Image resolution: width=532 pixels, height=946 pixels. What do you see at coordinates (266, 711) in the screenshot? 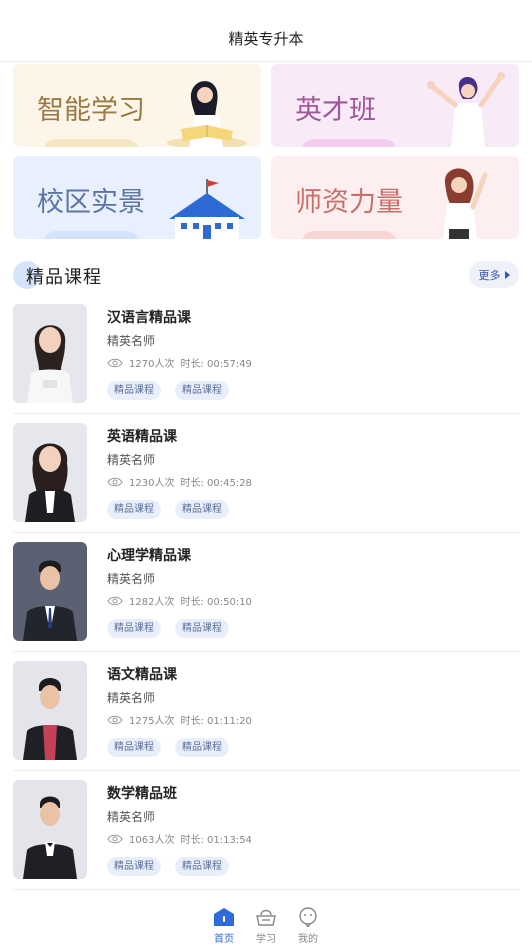
I see `course-item: 语文精品课 精英名师 1275人次 时长: 01:11:20 精品课程 精品课程` at bounding box center [266, 711].